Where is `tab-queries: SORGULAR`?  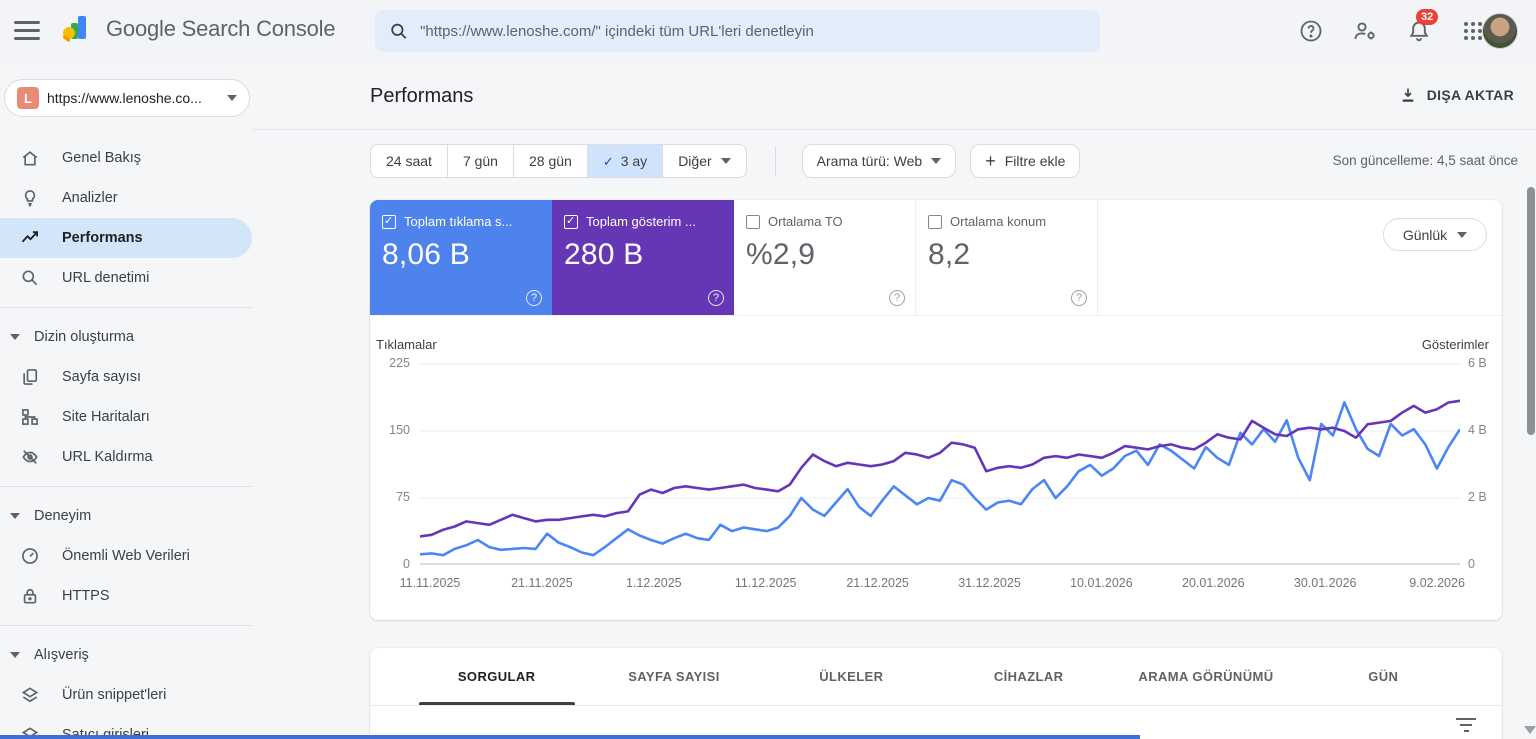 tab-queries: SORGULAR is located at coordinates (496, 676).